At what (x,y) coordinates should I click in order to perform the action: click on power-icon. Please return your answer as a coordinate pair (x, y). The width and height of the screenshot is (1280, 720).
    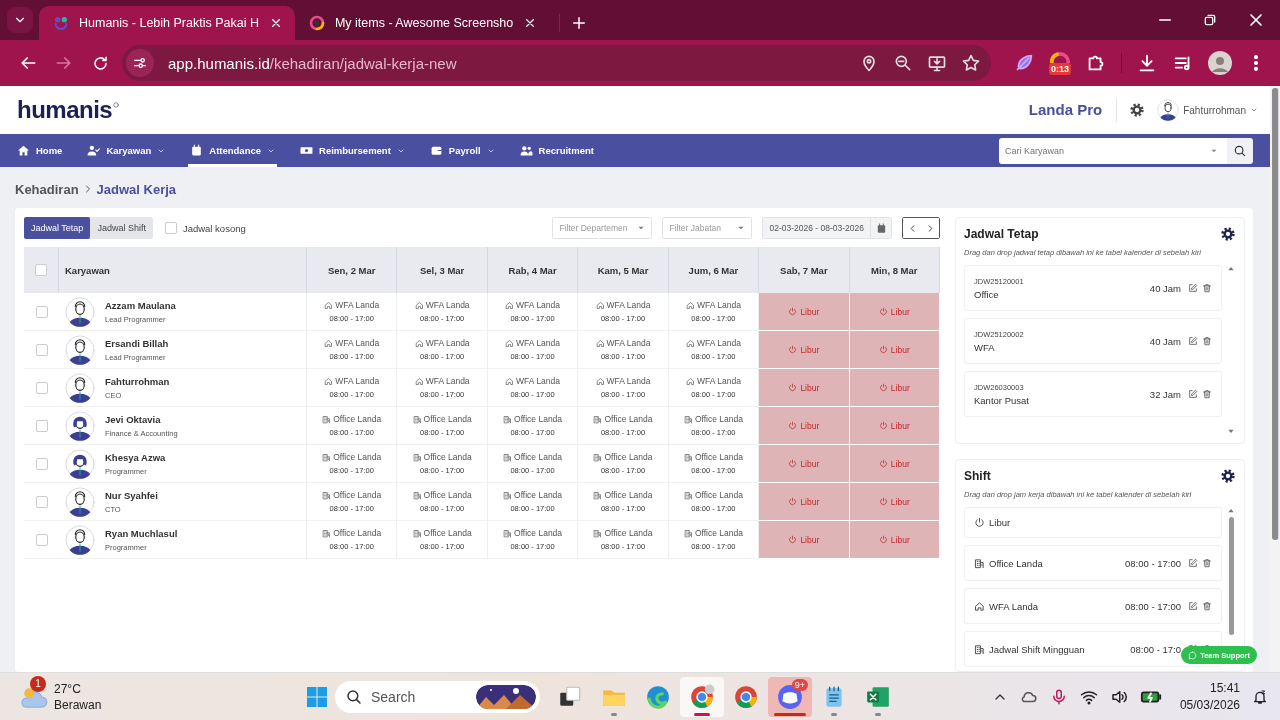
    Looking at the image, I should click on (883, 539).